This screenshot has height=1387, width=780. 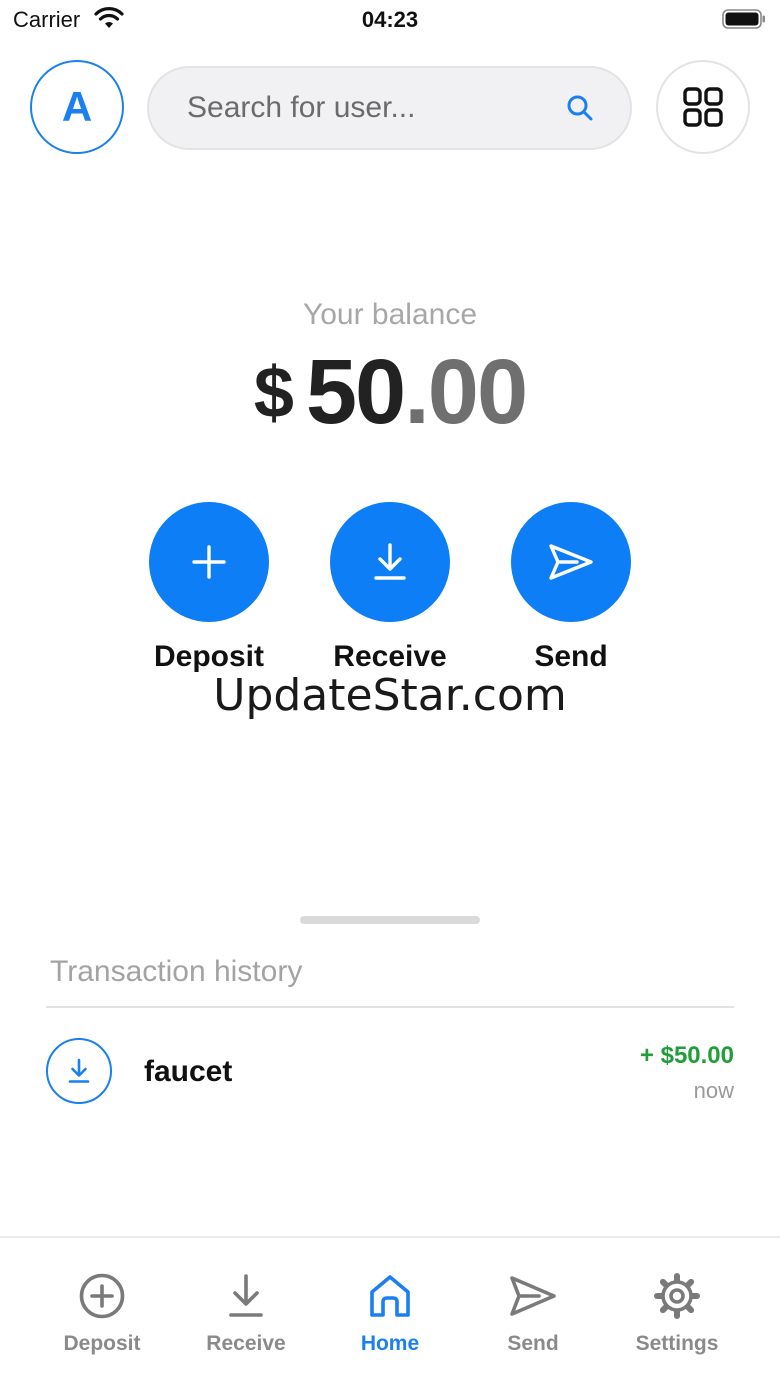 I want to click on balance-currency: $, so click(x=273, y=393).